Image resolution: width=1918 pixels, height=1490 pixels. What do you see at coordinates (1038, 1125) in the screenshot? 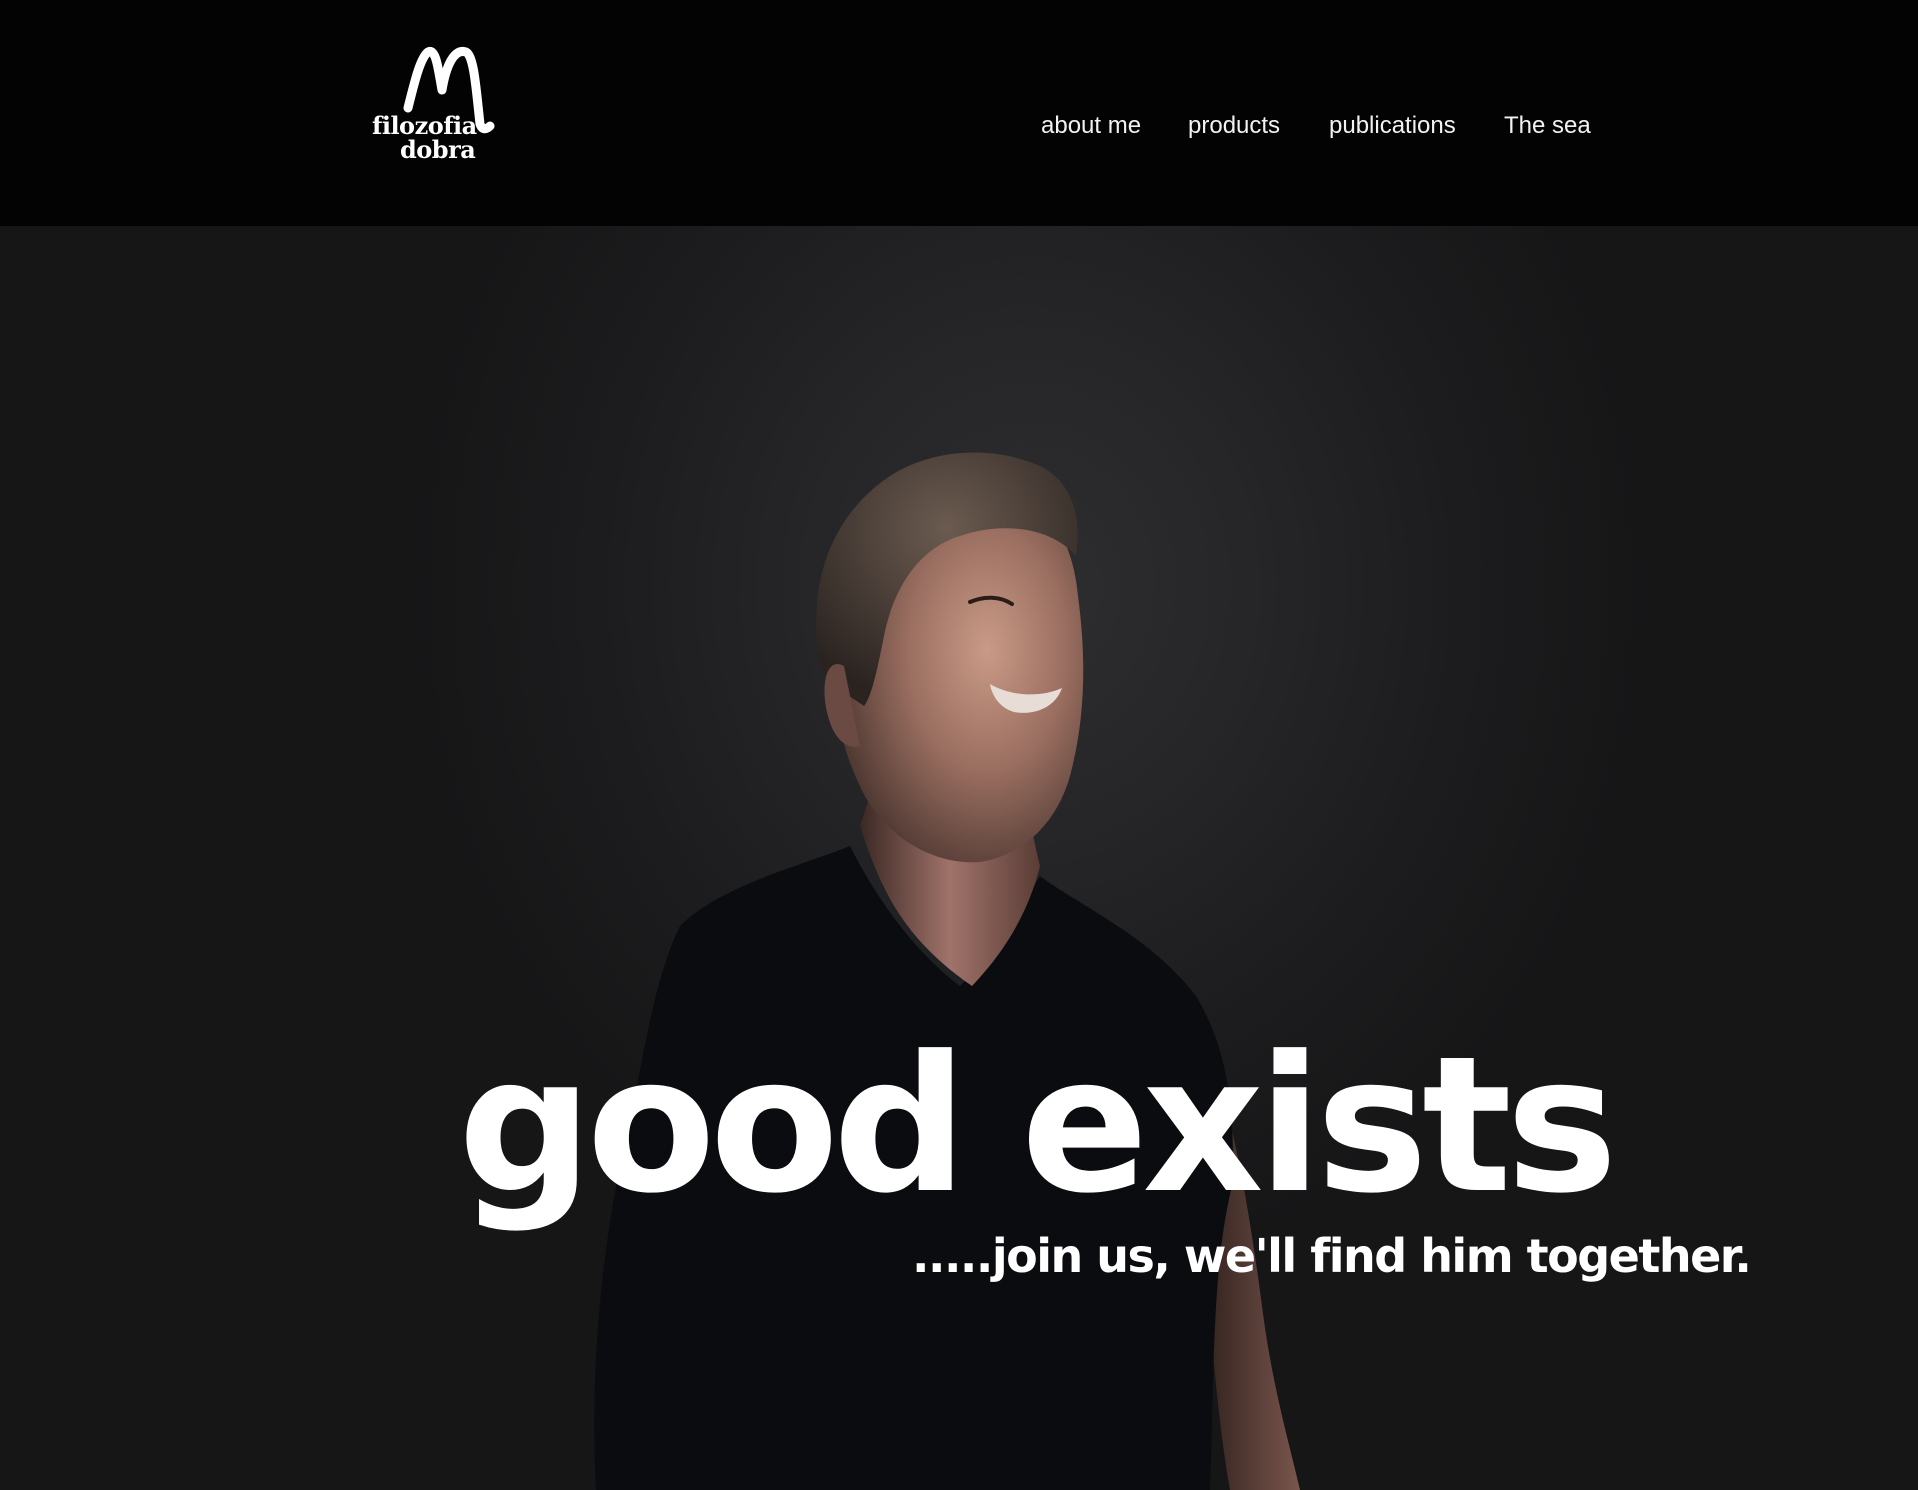
I see `hero-headline: good exists` at bounding box center [1038, 1125].